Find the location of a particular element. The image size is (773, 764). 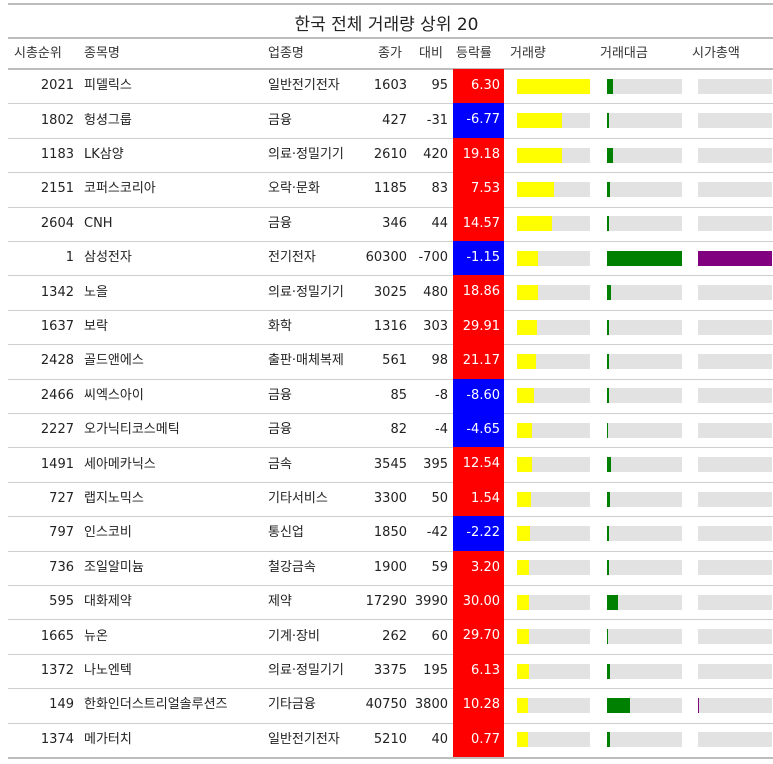

cell-change: -42 is located at coordinates (437, 533).